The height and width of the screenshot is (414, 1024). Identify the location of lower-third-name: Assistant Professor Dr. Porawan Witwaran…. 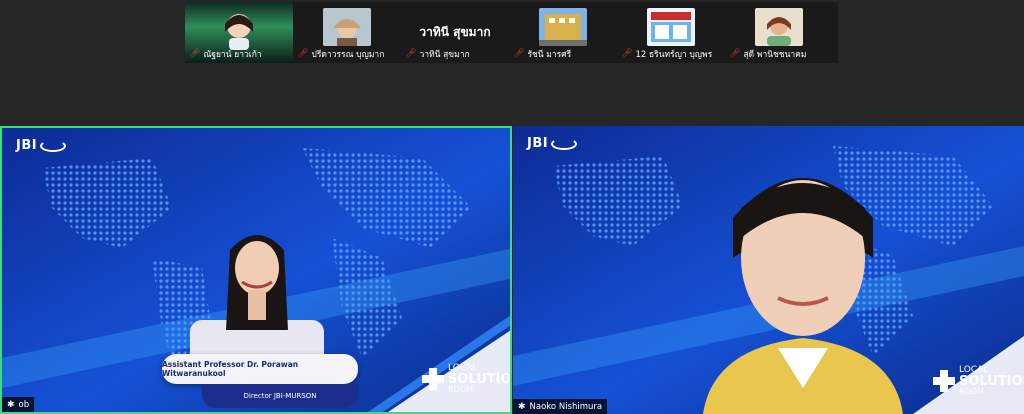
(260, 369).